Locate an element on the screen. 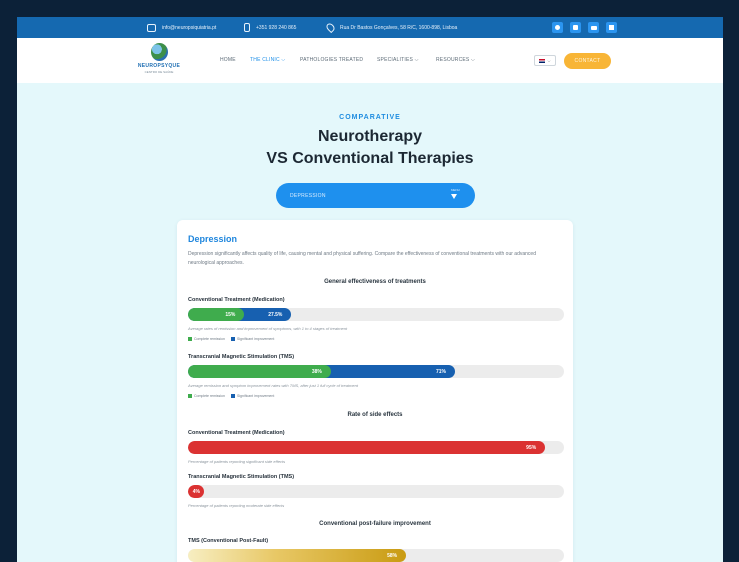 The height and width of the screenshot is (562, 739). condition-title: Depression is located at coordinates (213, 239).